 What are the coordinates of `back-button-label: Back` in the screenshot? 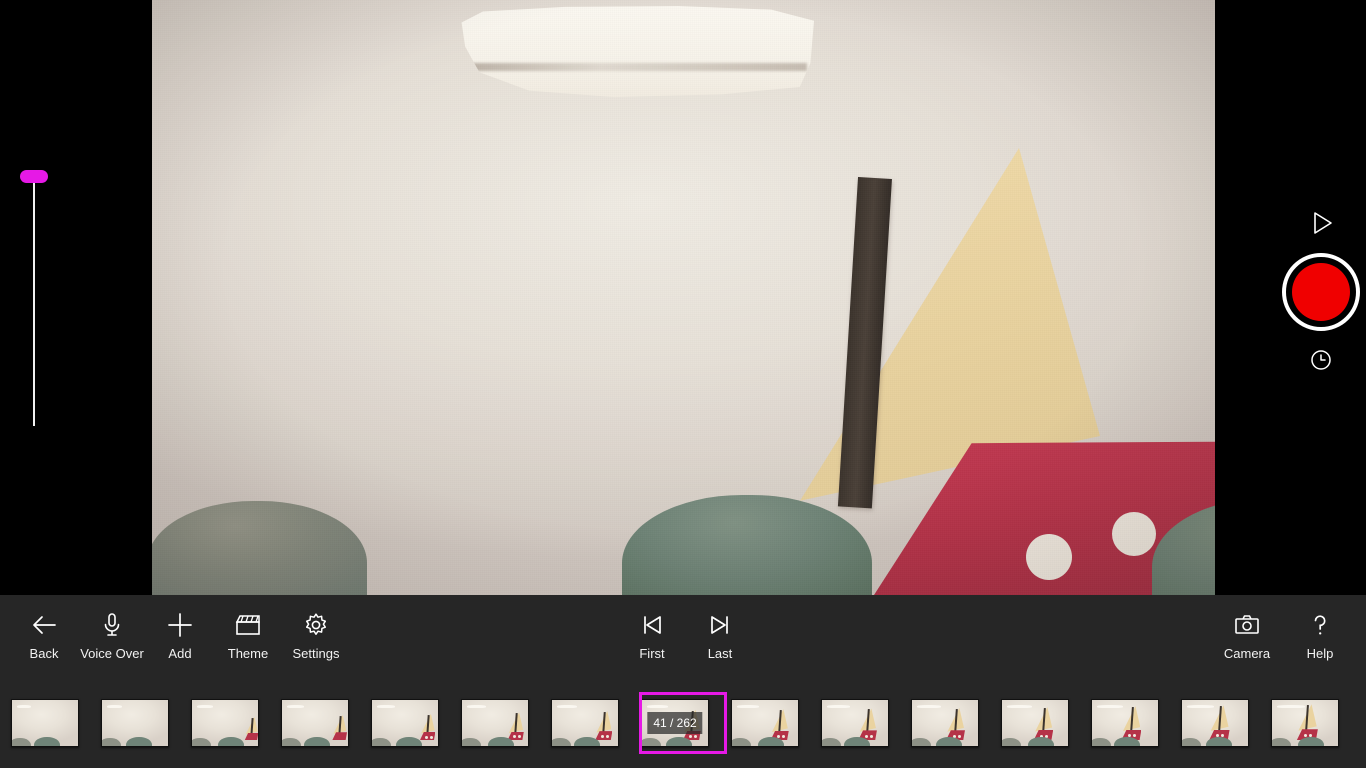 It's located at (44, 653).